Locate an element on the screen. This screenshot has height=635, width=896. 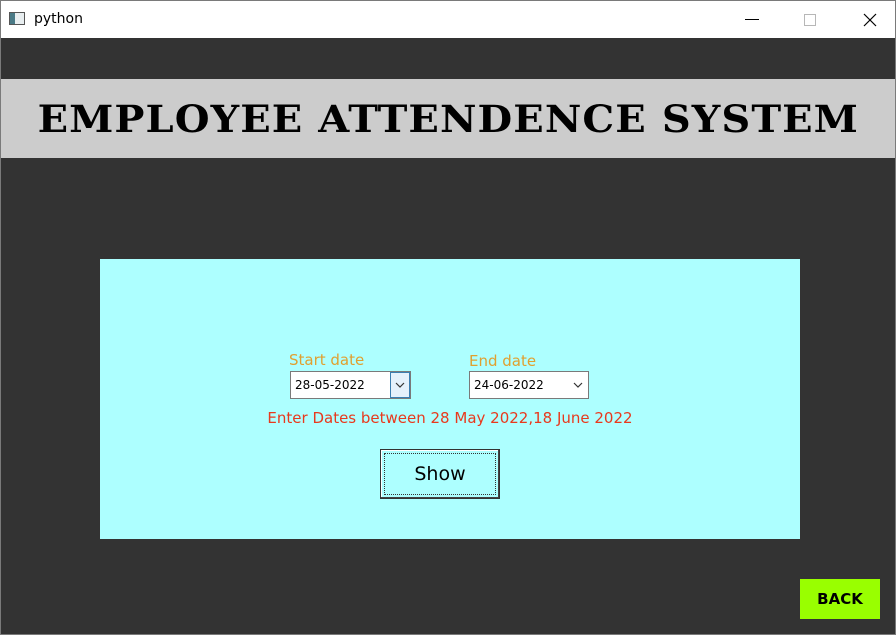
back-button-label: BACK is located at coordinates (840, 599).